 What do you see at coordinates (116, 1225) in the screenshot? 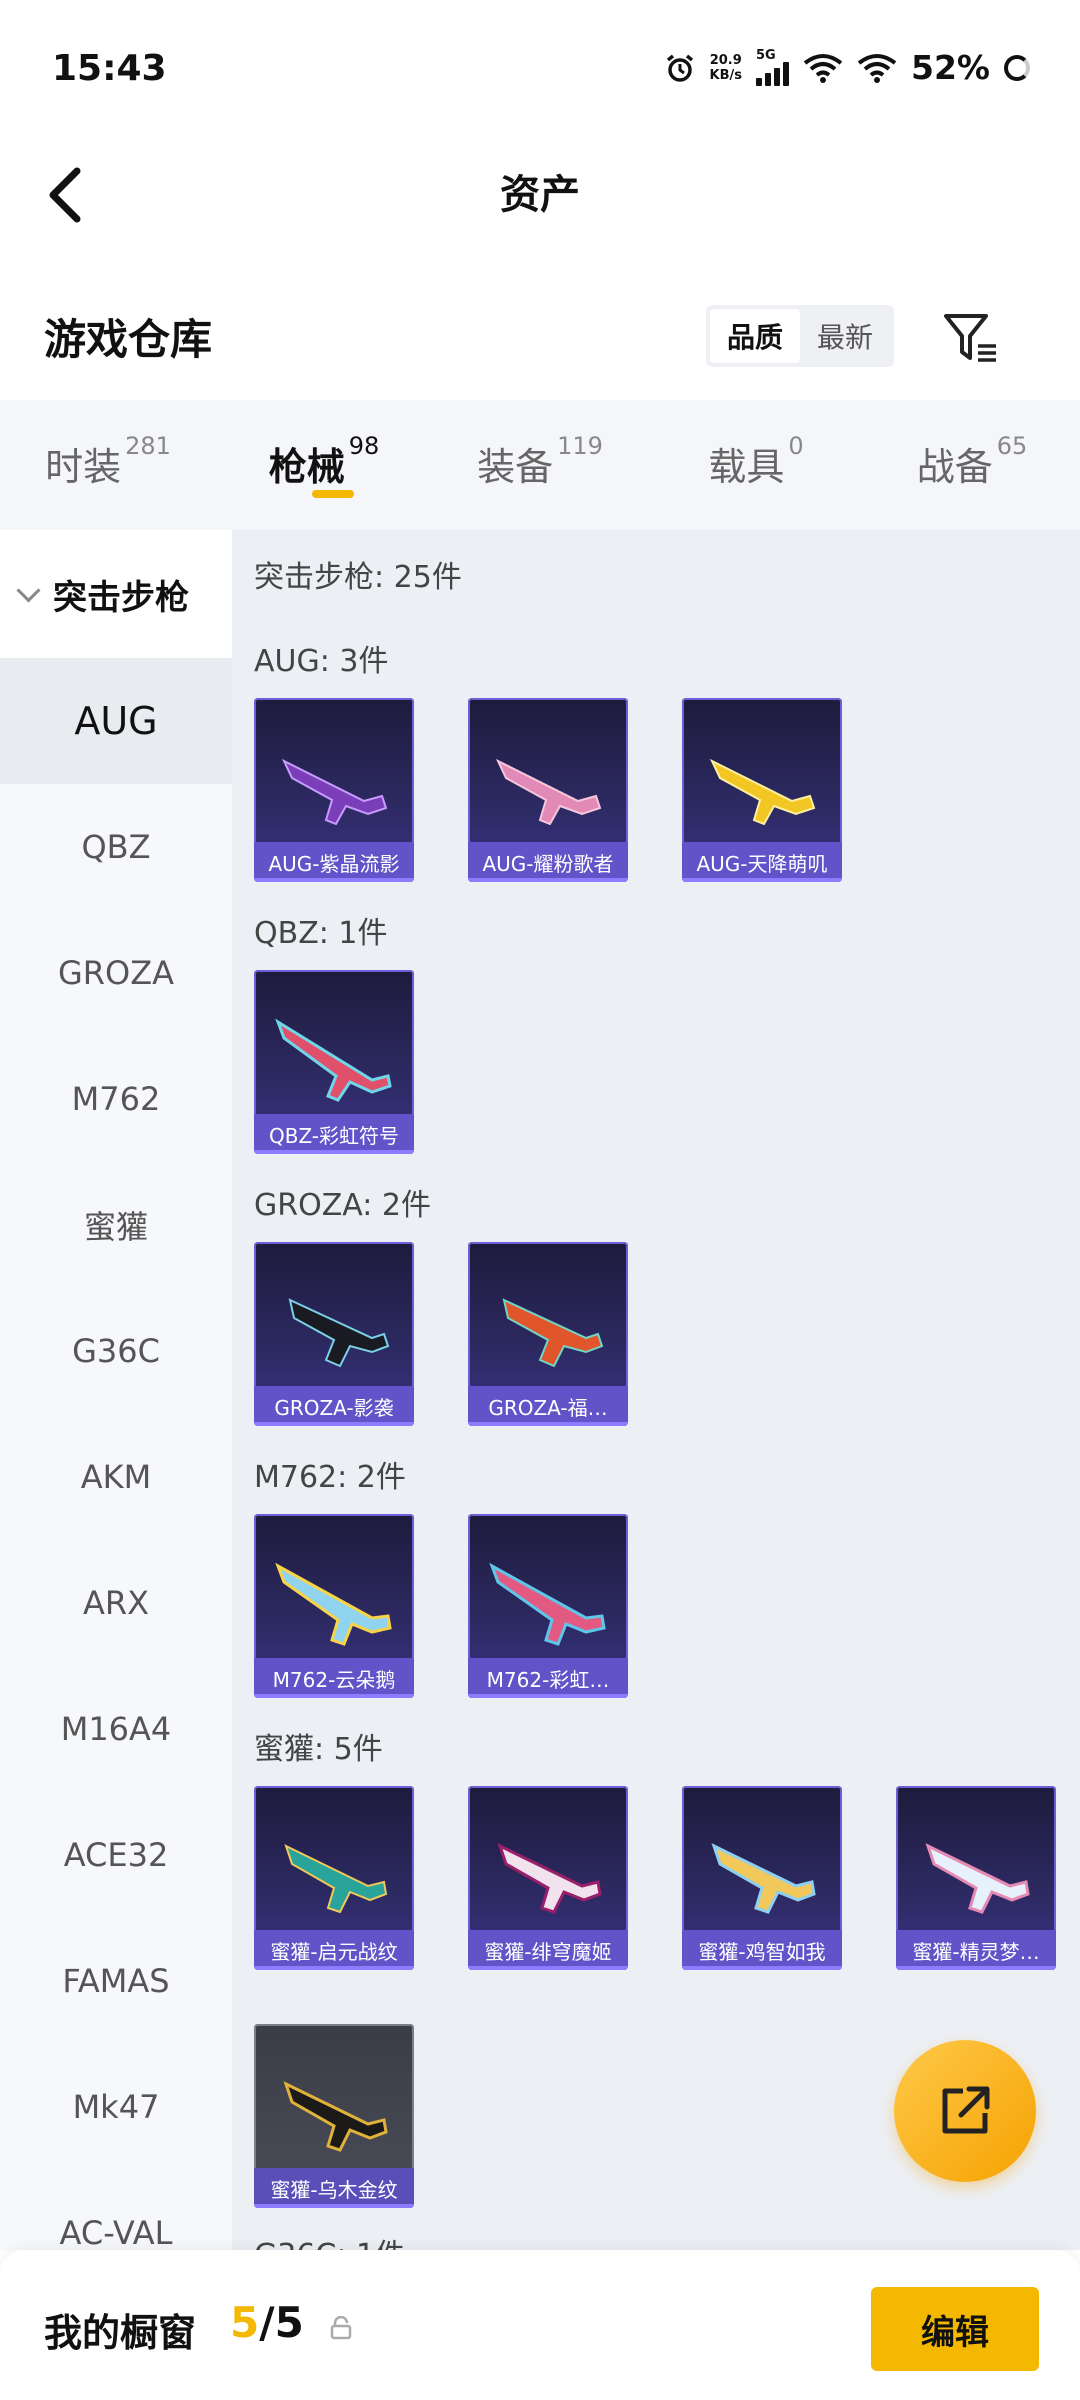
I see `sidebar-item-honey-badger: 蜜獾` at bounding box center [116, 1225].